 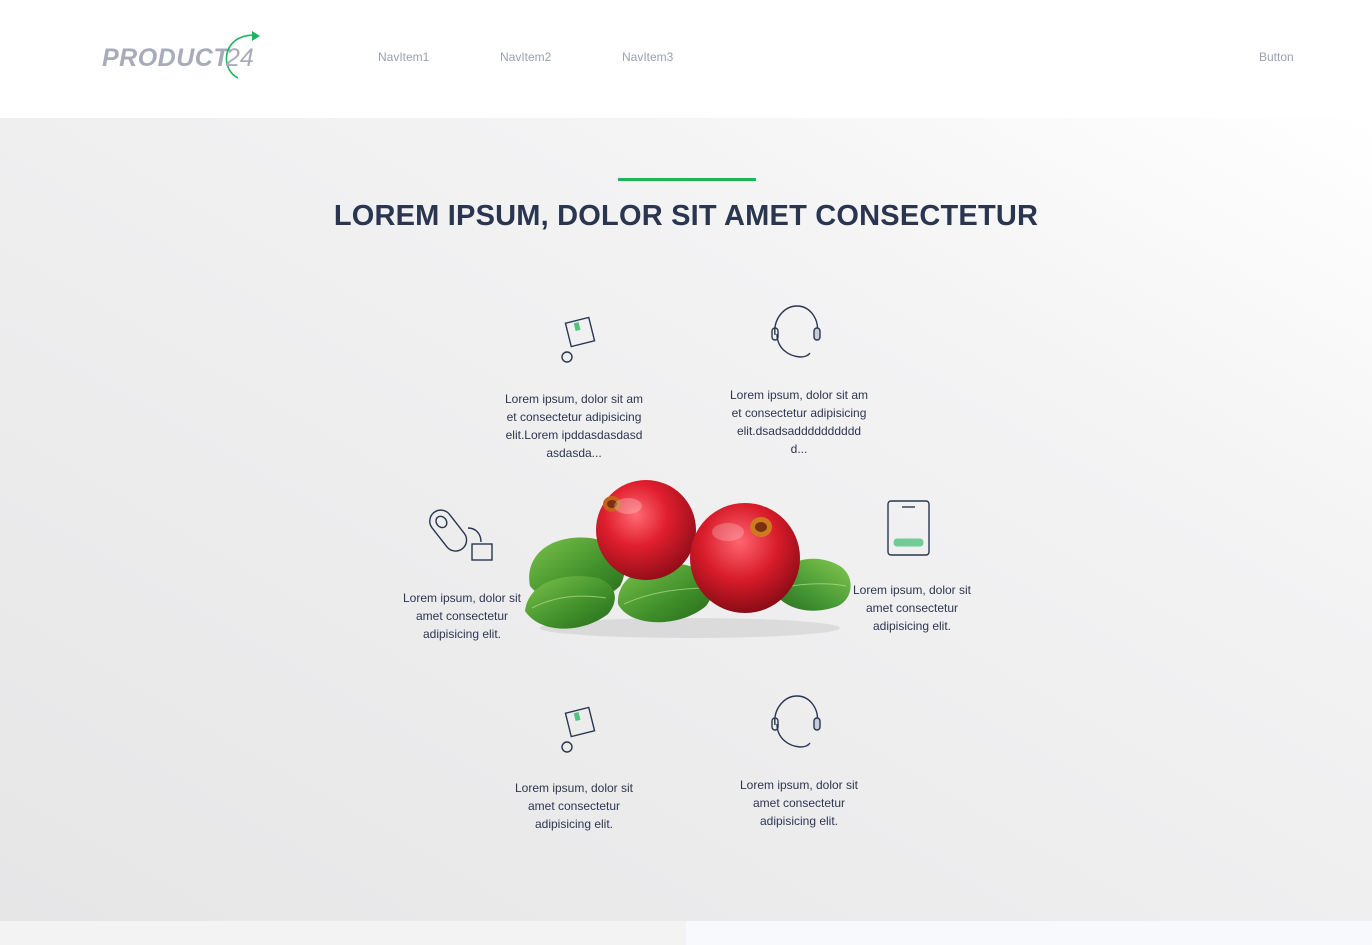 What do you see at coordinates (687, 179) in the screenshot?
I see `title-accent-line` at bounding box center [687, 179].